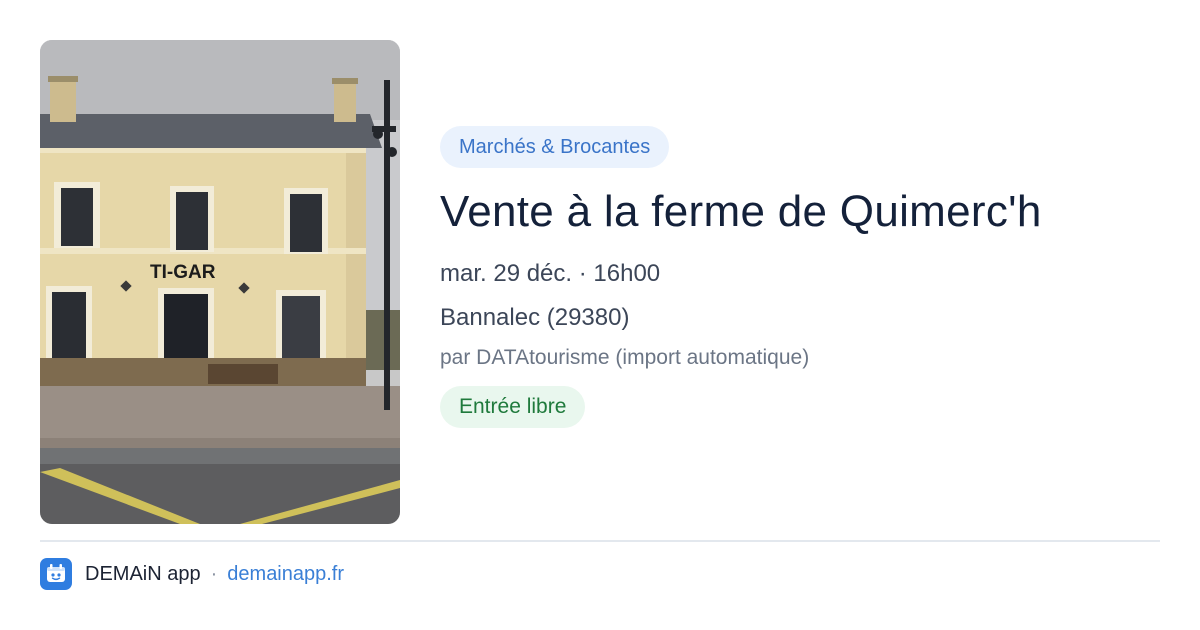 The image size is (1200, 630). I want to click on app-logo-icon, so click(56, 574).